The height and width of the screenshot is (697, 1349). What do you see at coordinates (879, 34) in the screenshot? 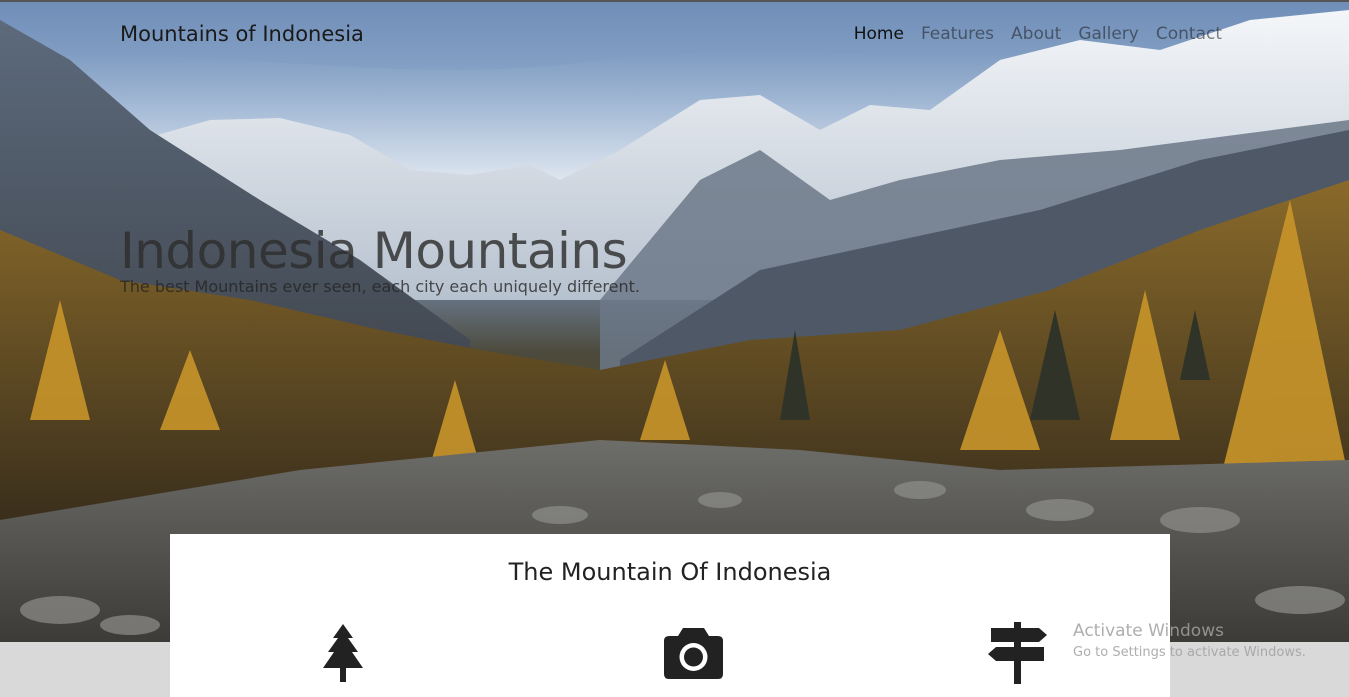
I see `nav-home: Home` at bounding box center [879, 34].